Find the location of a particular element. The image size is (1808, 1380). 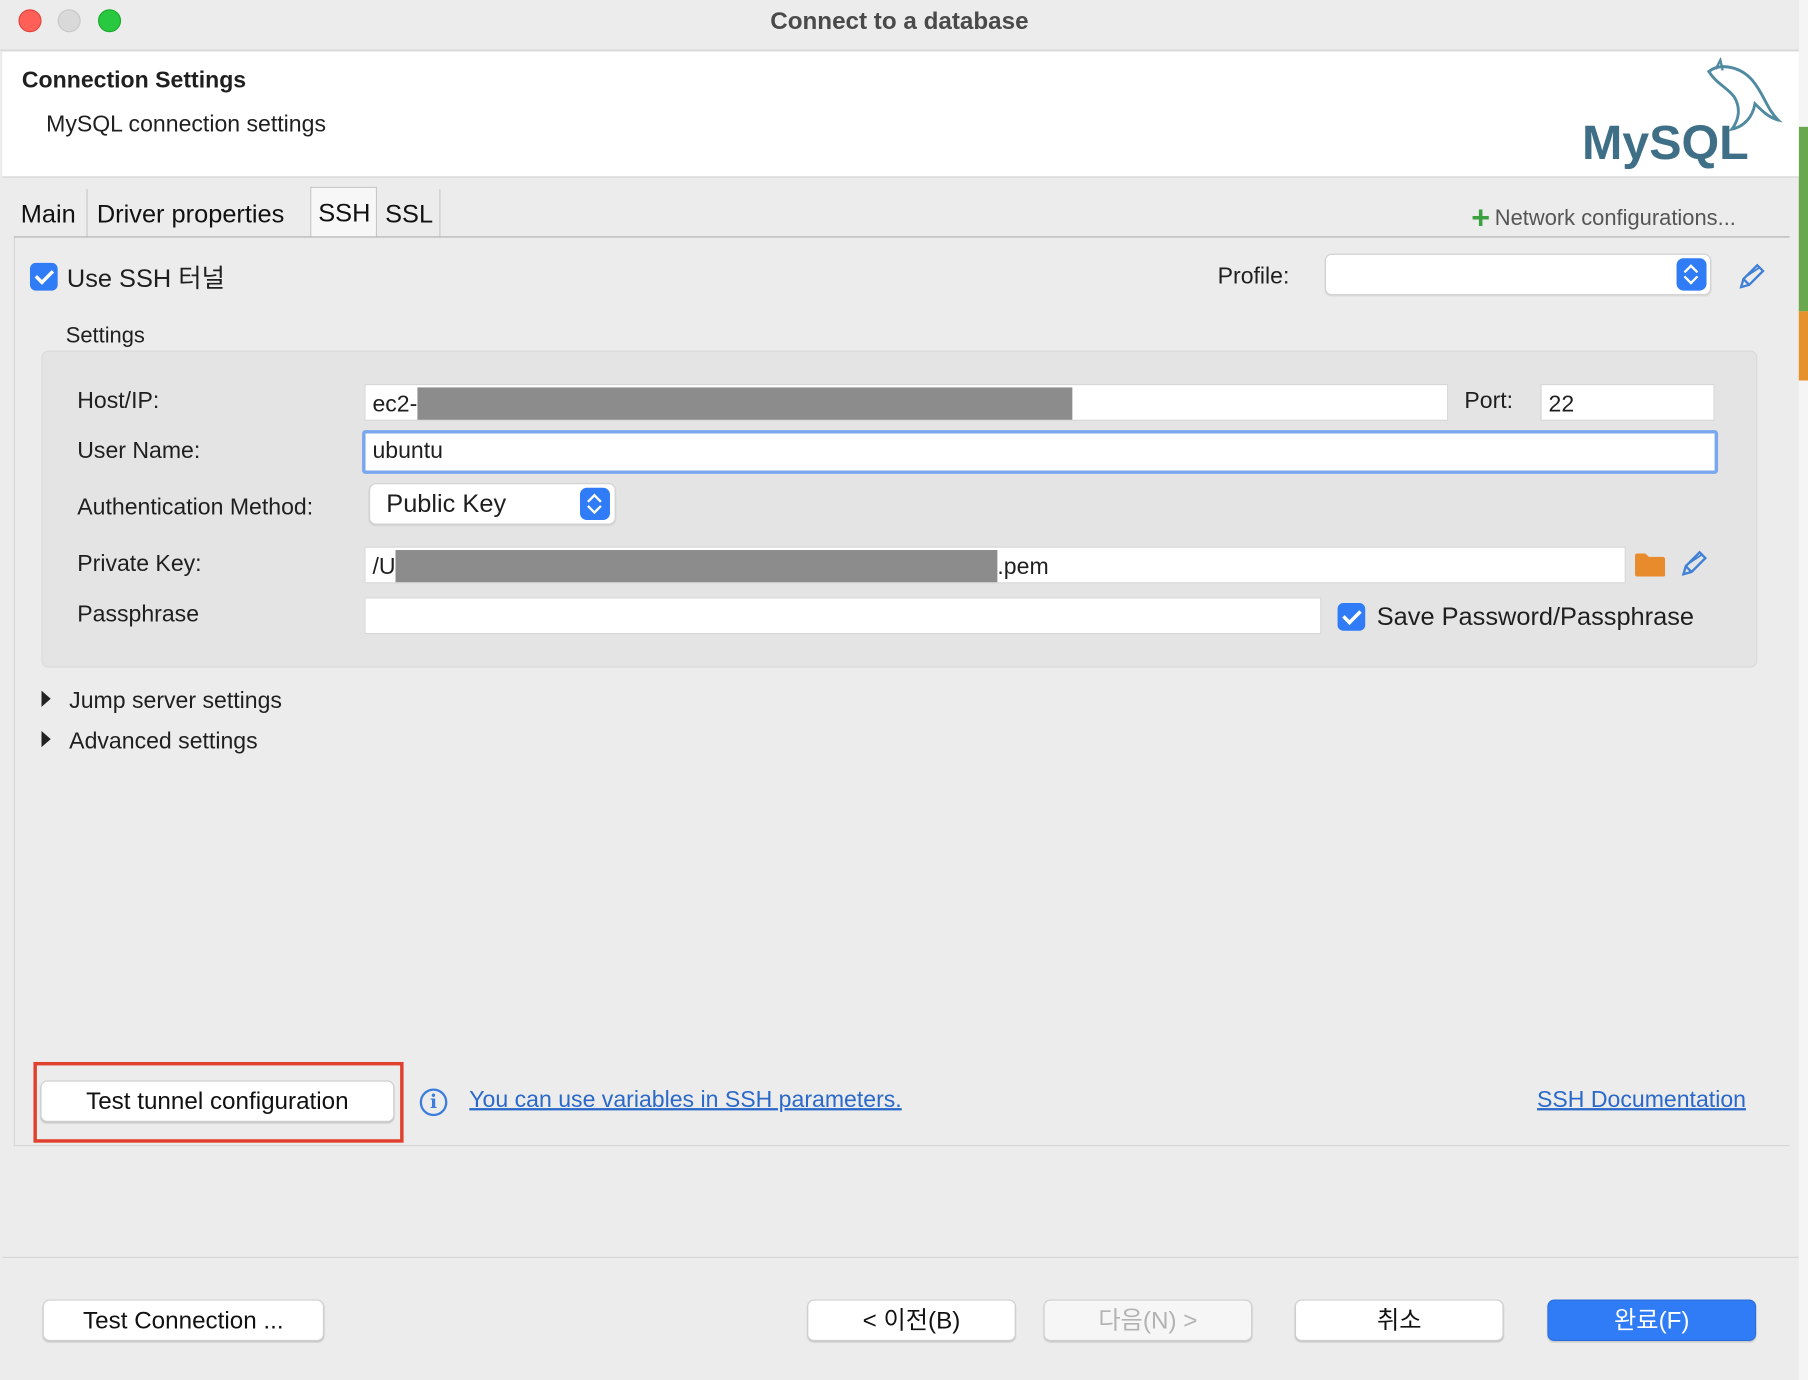

save-password-checkbox: Save Password/Passphrase is located at coordinates (1516, 616).